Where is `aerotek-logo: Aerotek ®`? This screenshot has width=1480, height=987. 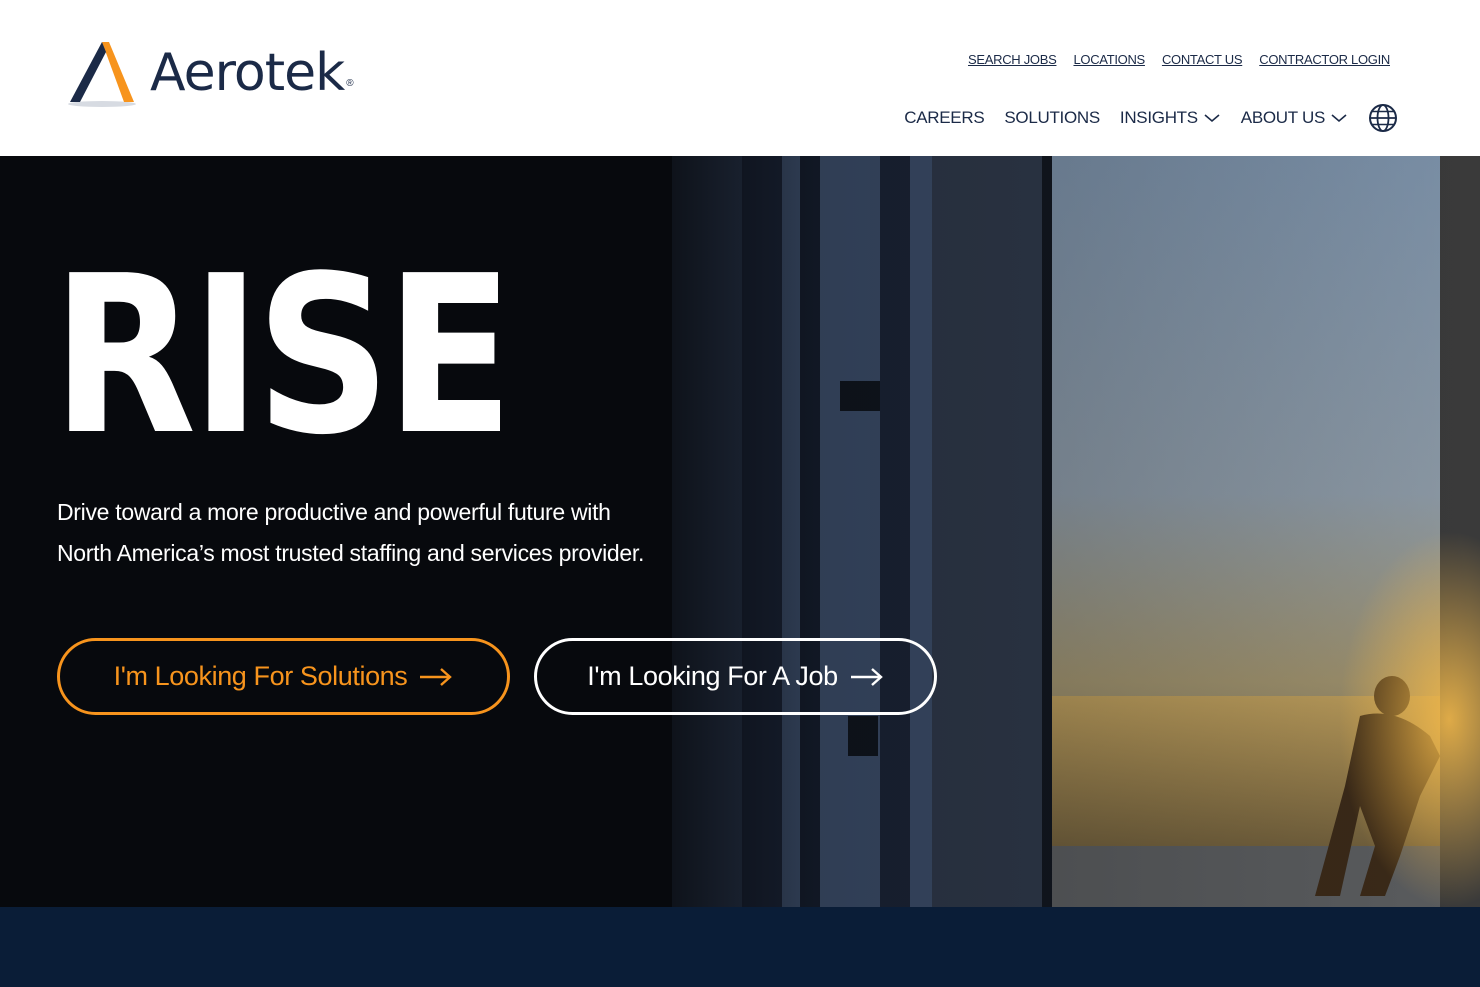
aerotek-logo: Aerotek ® is located at coordinates (210, 73).